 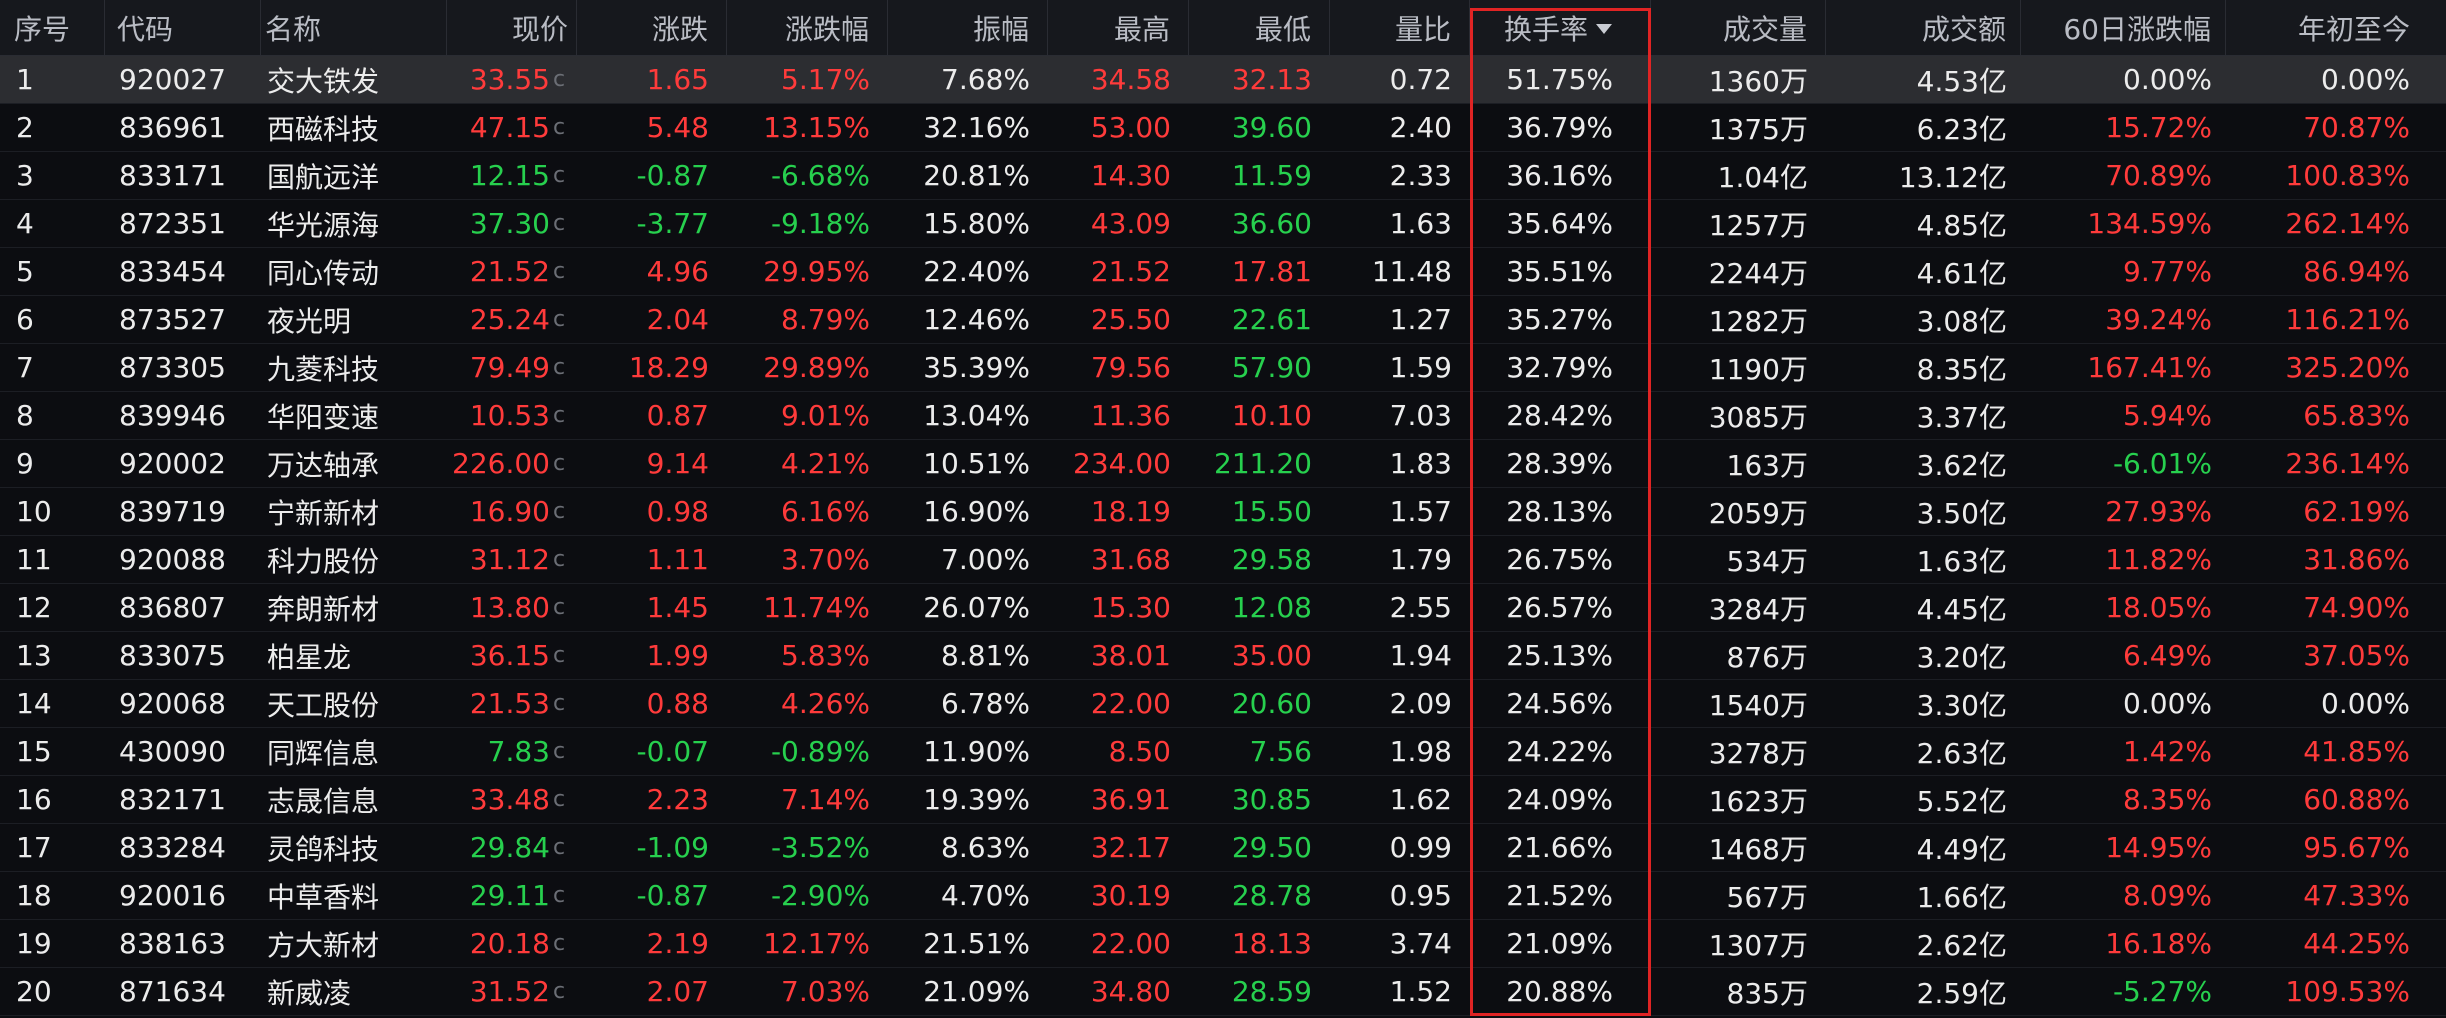 I want to click on cell-60d-change: 18.05%, so click(x=2158, y=607).